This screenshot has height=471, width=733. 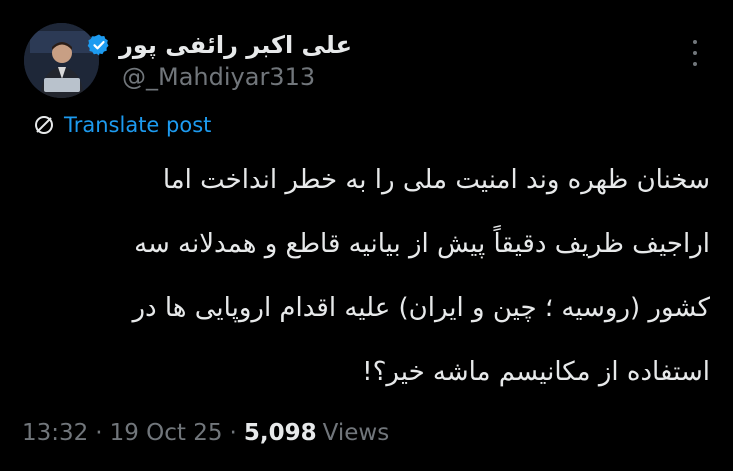 I want to click on post-metadata: 13:32 · 19 Oct 25 · 5,098 Views, so click(x=205, y=433).